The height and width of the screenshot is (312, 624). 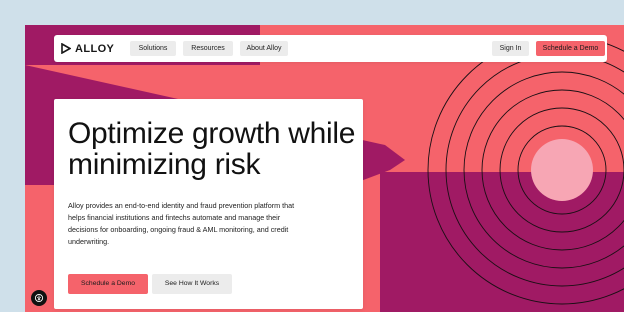 I want to click on accessibility-icon, so click(x=39, y=298).